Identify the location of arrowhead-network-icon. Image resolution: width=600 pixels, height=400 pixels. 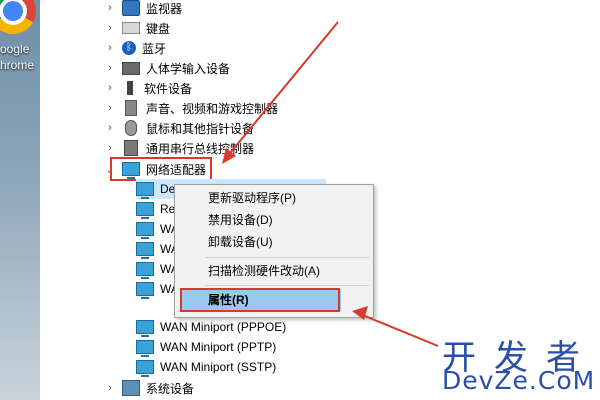
(229, 156).